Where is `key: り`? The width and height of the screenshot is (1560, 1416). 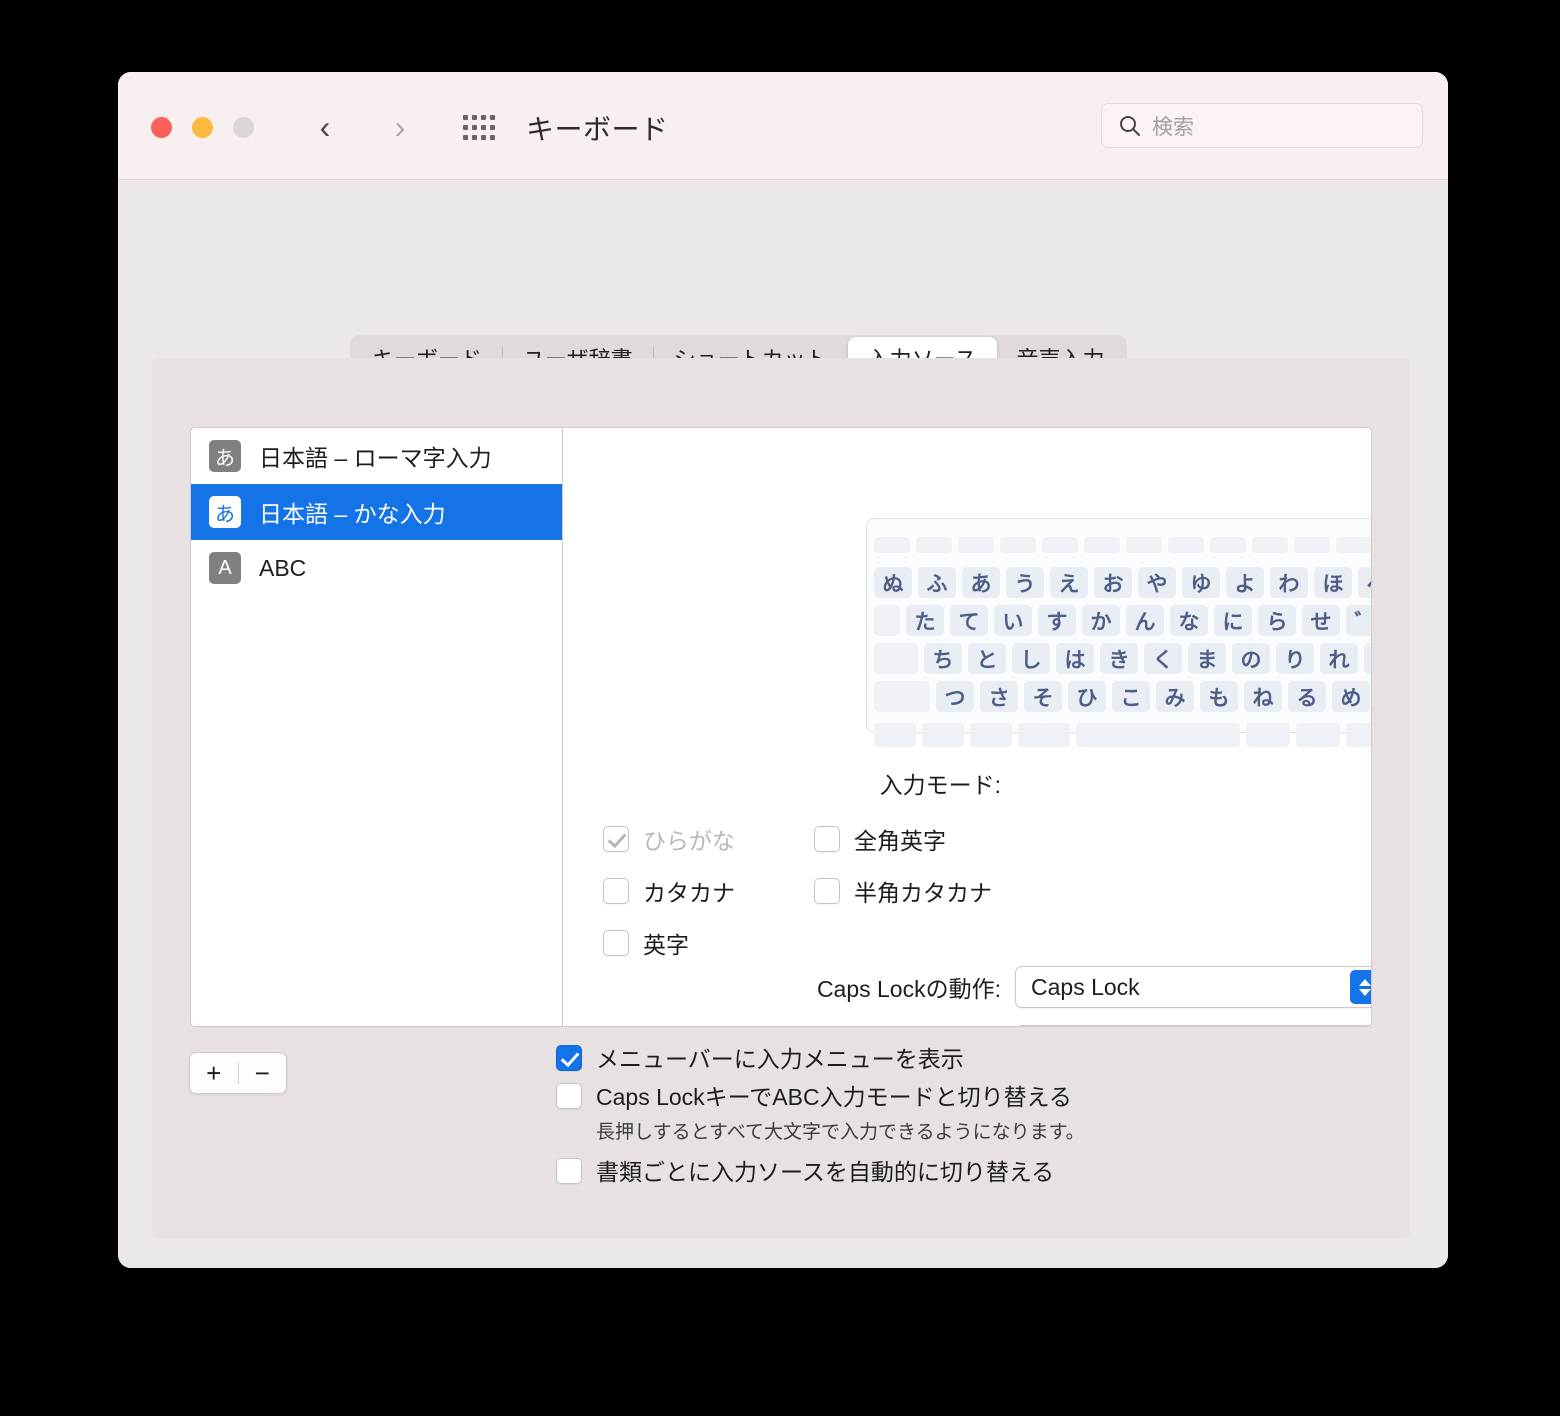
key: り is located at coordinates (1295, 658).